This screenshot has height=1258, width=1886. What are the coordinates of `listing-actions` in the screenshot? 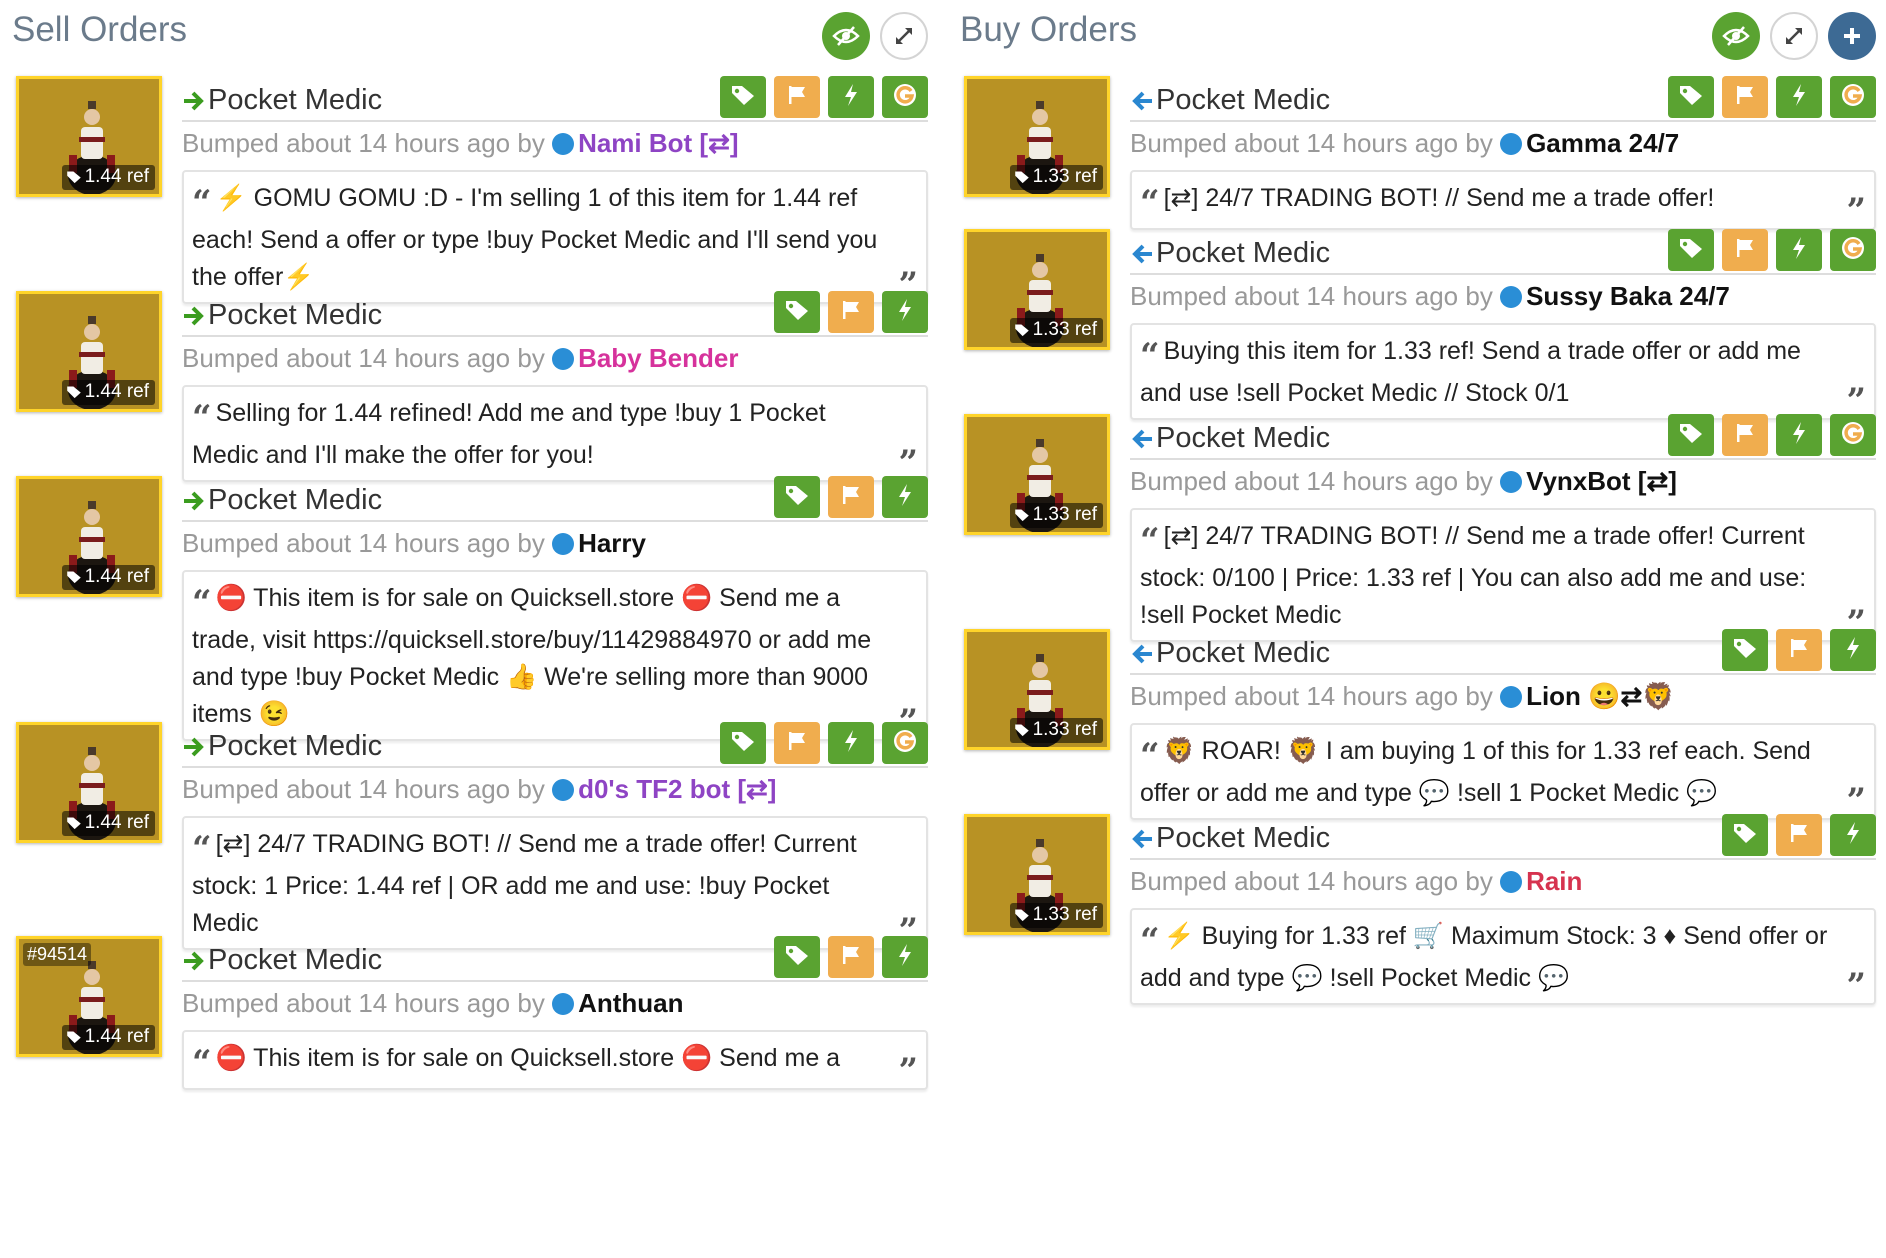 It's located at (1772, 250).